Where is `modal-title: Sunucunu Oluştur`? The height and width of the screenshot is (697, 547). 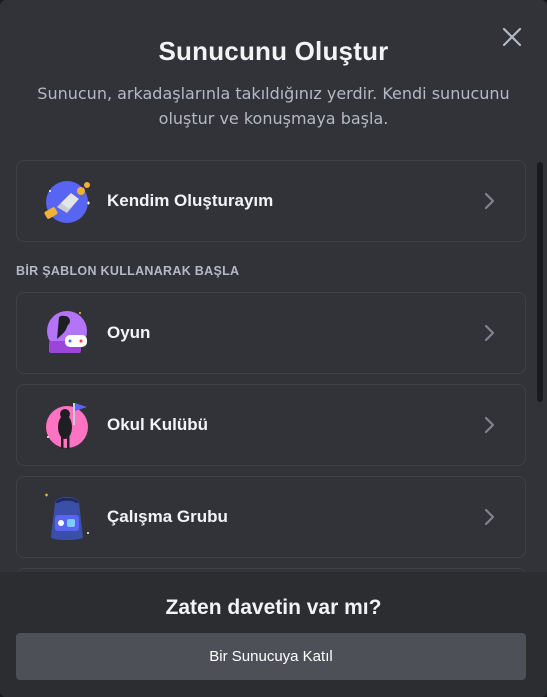 modal-title: Sunucunu Oluştur is located at coordinates (273, 51).